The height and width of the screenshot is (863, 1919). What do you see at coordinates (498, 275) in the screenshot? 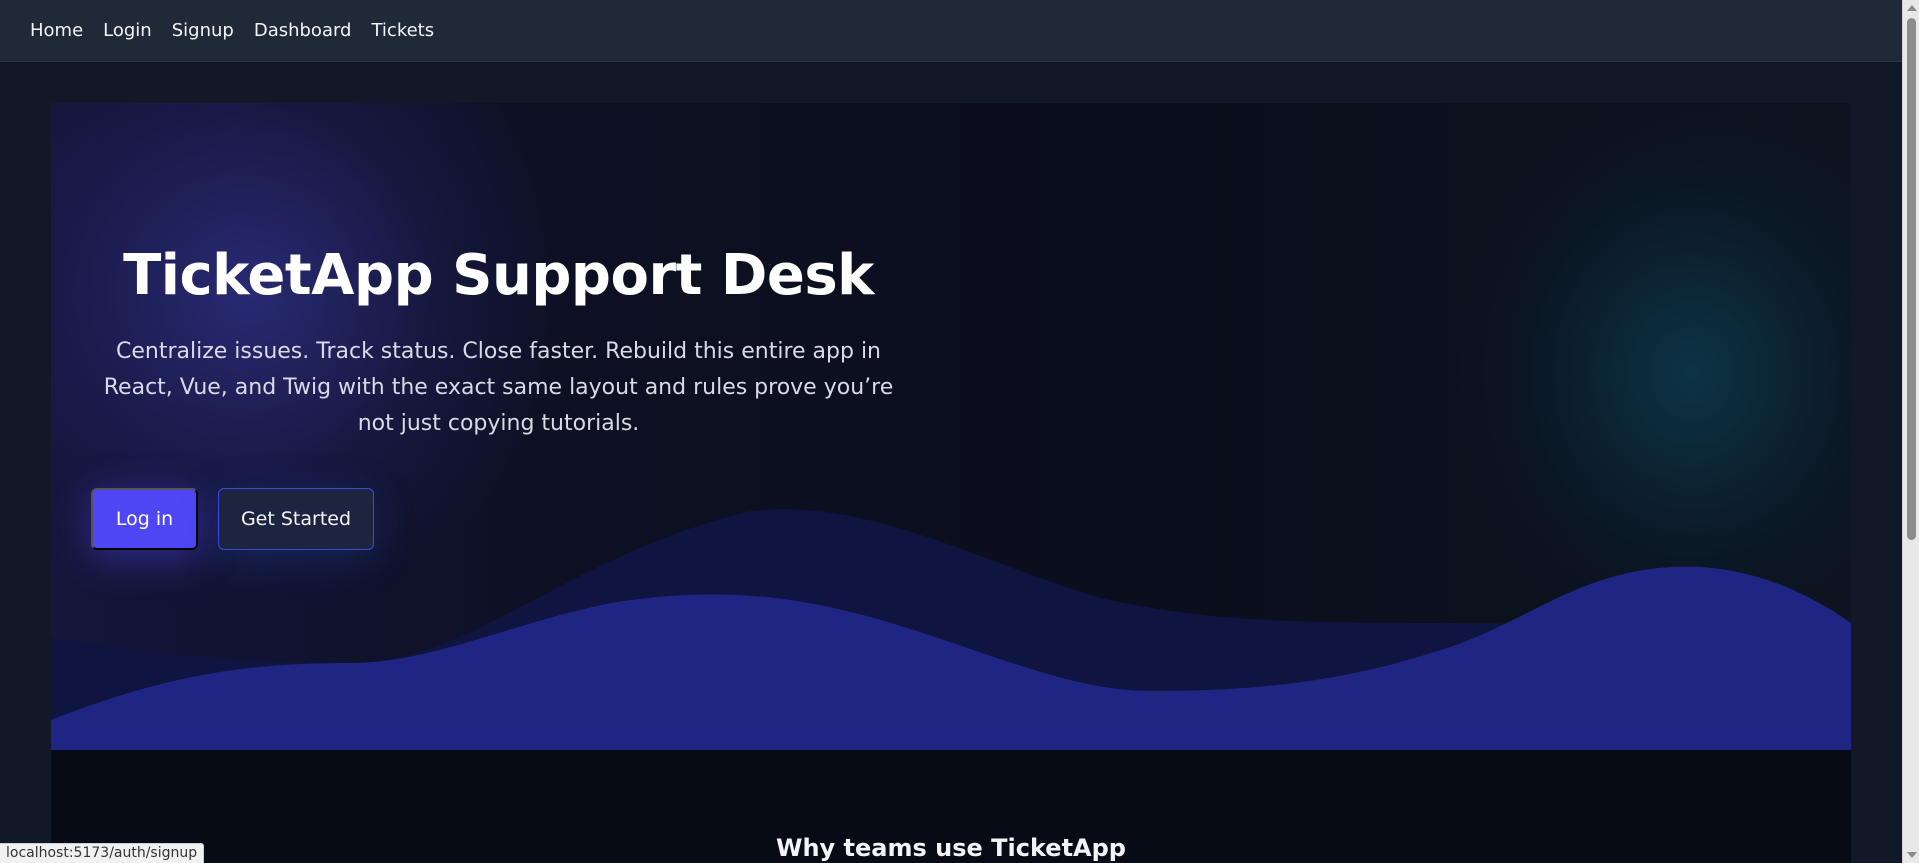
I see `hero-title: TicketApp Support Desk` at bounding box center [498, 275].